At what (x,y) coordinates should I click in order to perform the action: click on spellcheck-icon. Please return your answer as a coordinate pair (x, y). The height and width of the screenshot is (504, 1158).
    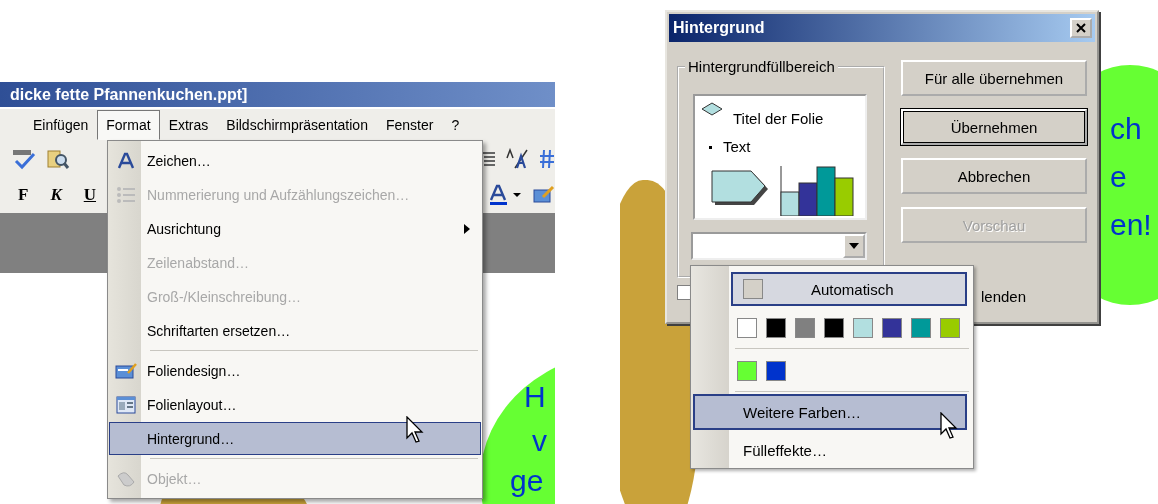
    Looking at the image, I should click on (24, 159).